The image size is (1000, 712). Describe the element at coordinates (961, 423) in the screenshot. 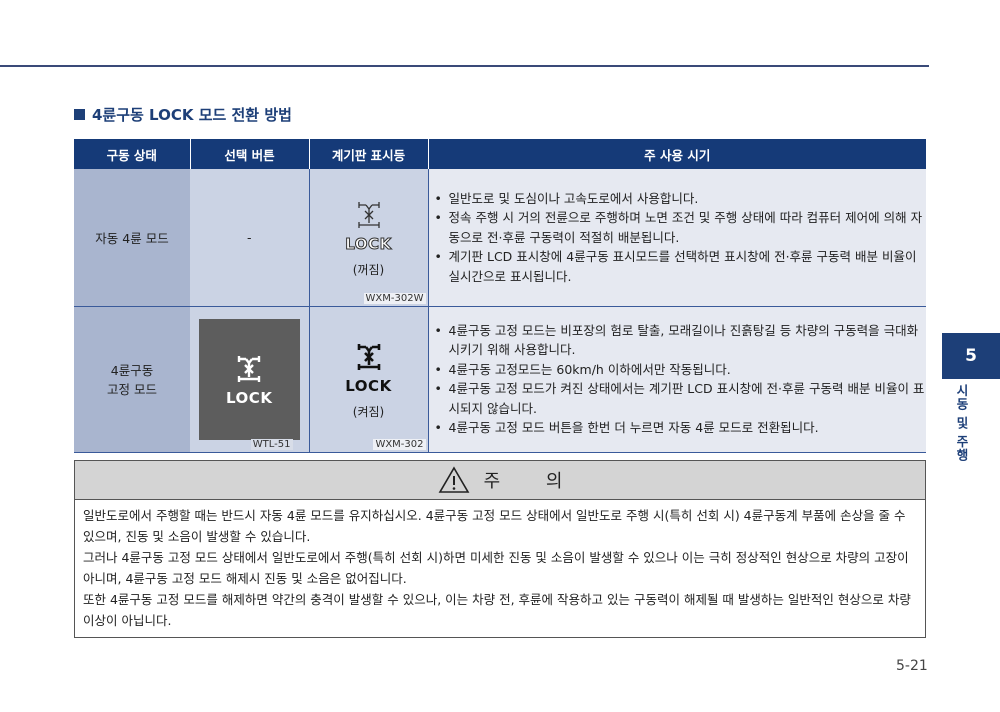

I see `chapter-label: 시동 및 주행` at that location.